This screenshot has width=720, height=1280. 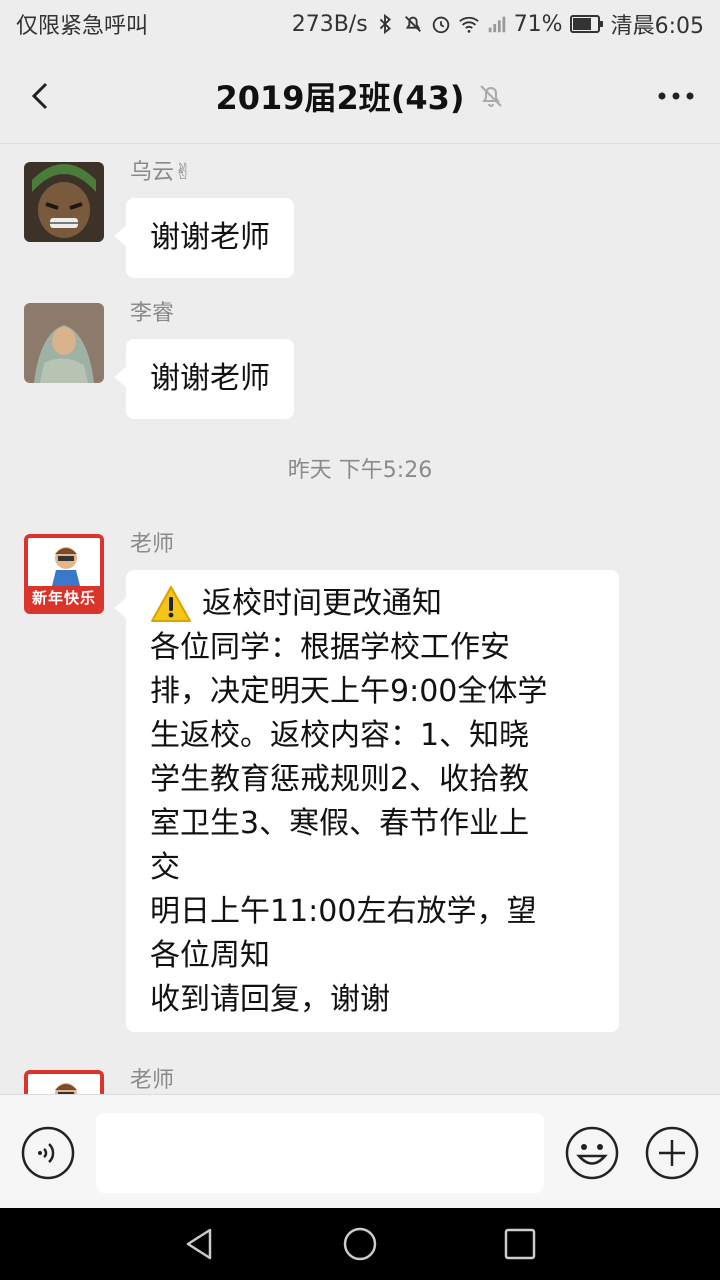 What do you see at coordinates (340, 779) in the screenshot?
I see `notice-line: 学生教育惩戒规则2、收拾教` at bounding box center [340, 779].